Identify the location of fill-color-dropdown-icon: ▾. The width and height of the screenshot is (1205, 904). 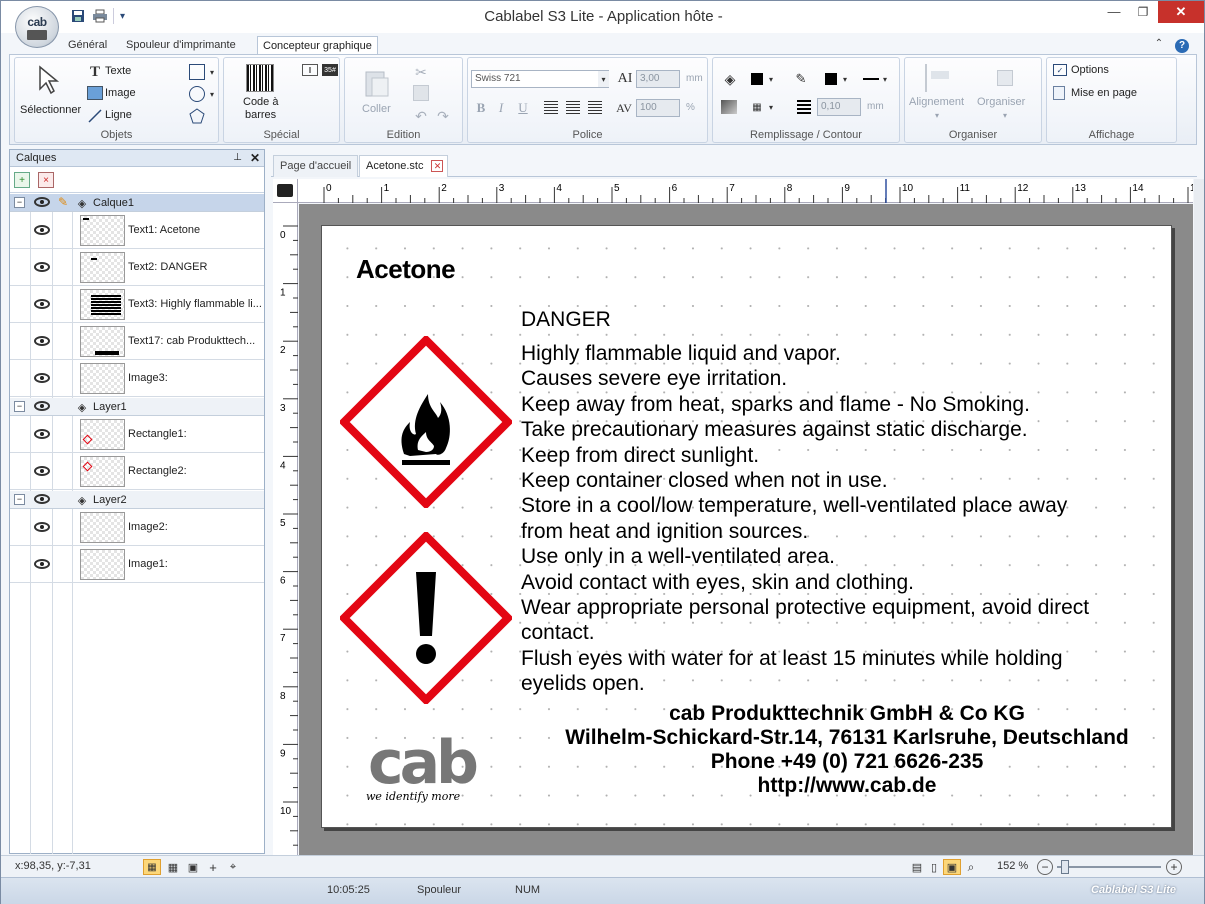
(771, 79).